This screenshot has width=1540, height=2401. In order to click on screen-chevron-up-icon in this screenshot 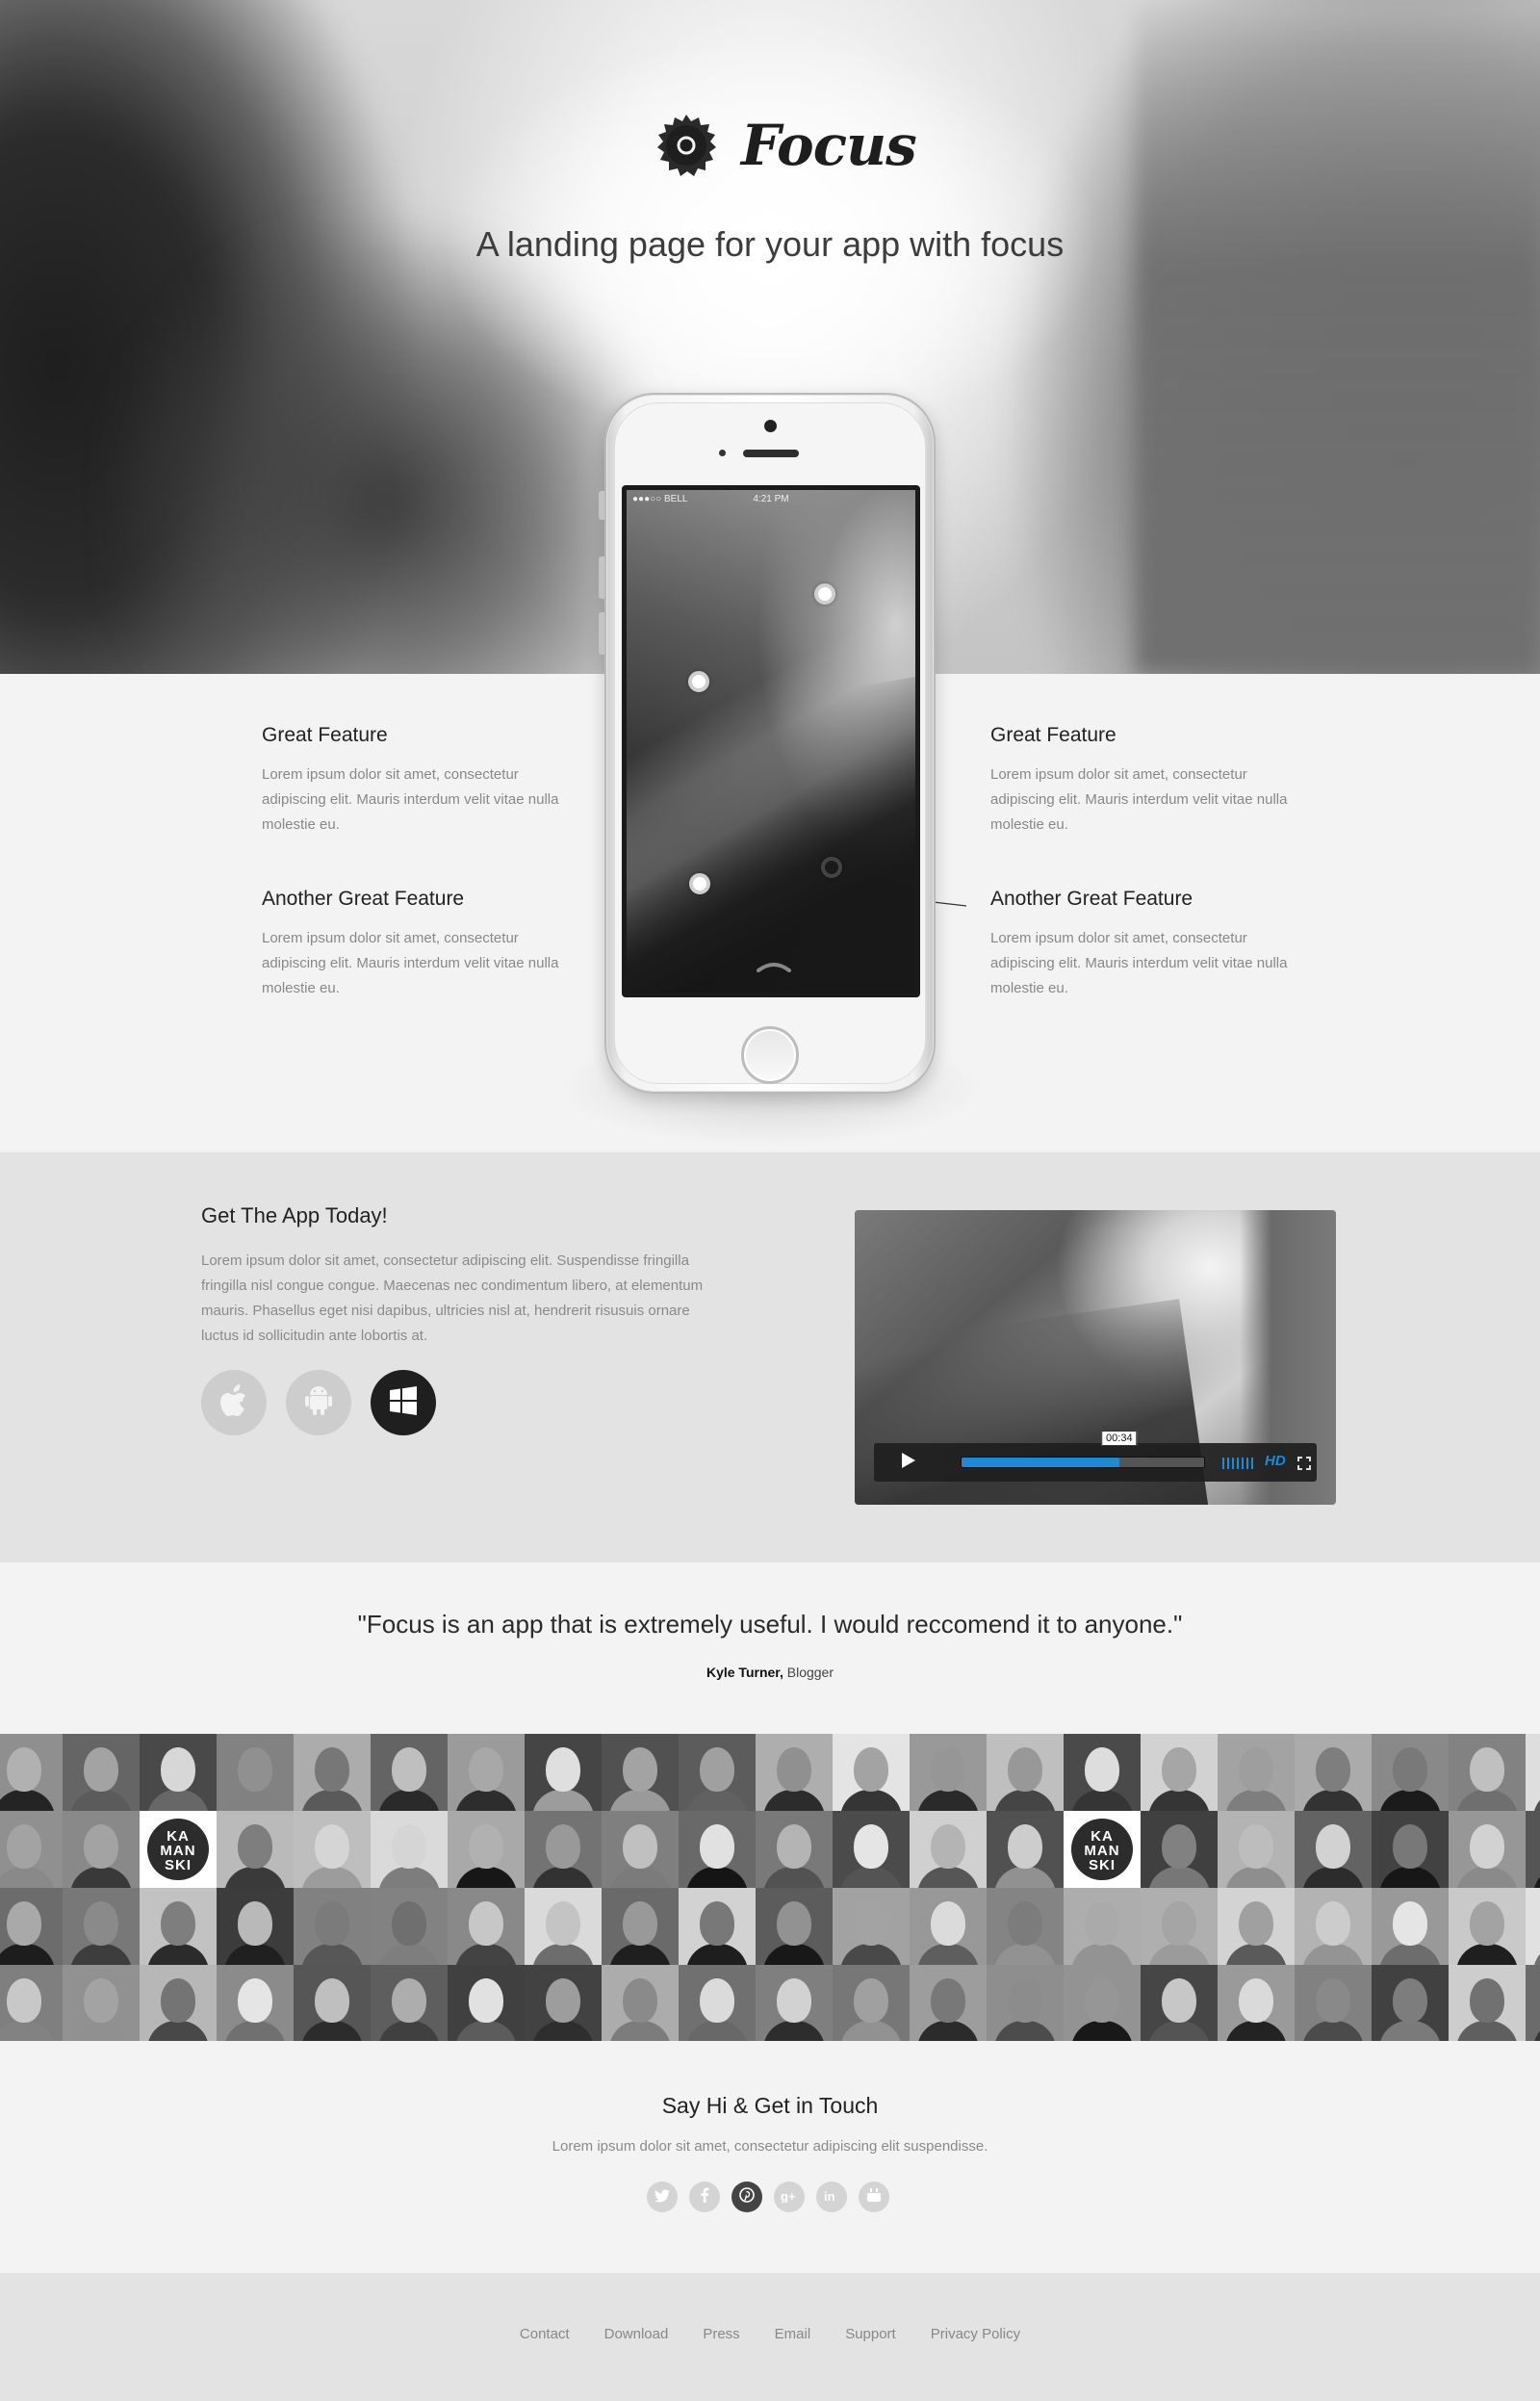, I will do `click(774, 965)`.